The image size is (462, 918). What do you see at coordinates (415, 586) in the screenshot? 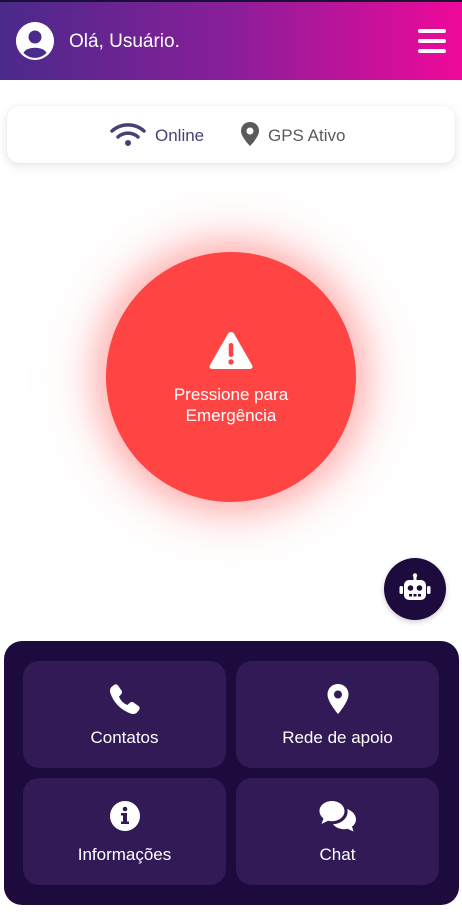
I see `robot-icon` at bounding box center [415, 586].